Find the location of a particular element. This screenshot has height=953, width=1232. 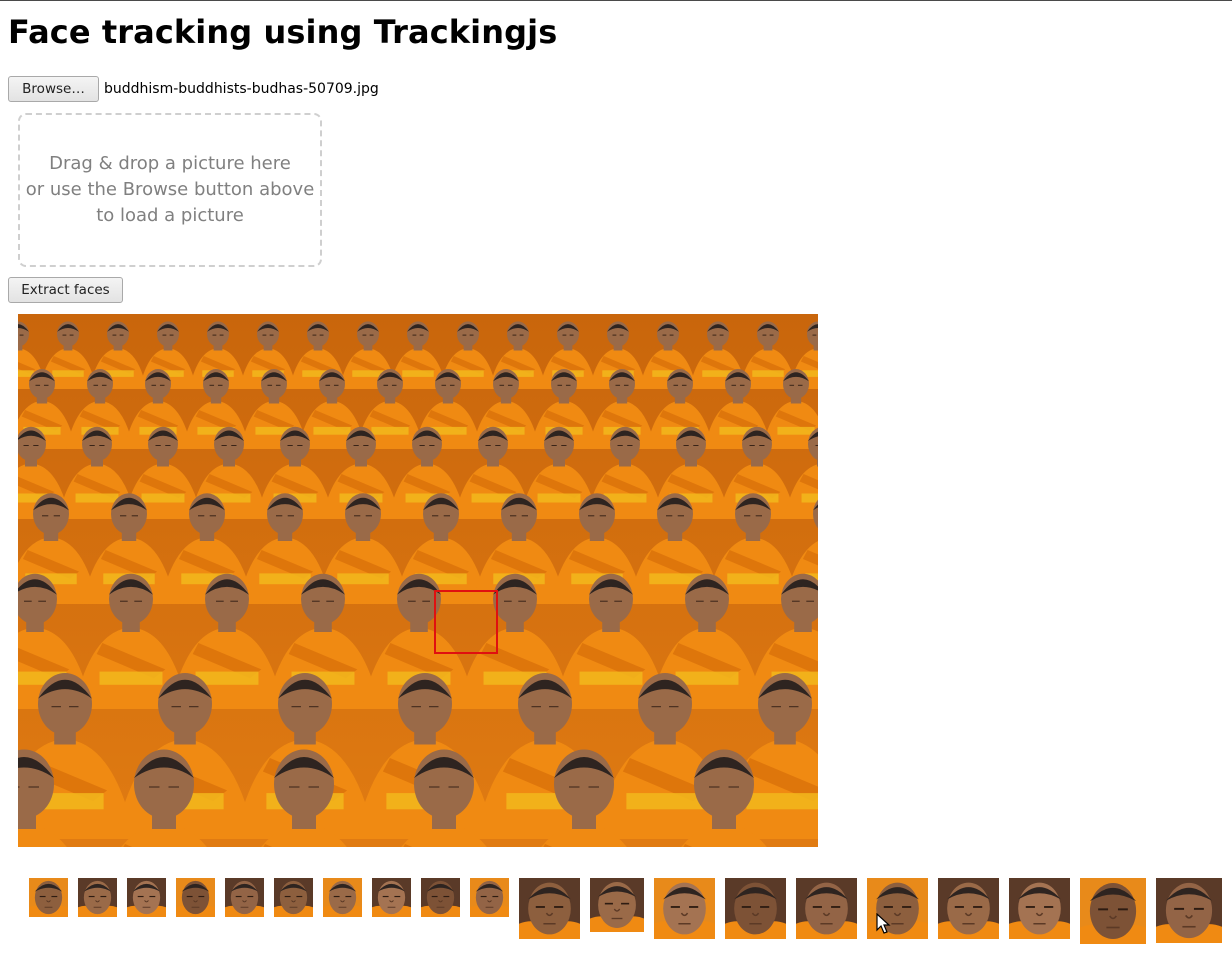

drop-zone-line-2: or use the Browse button above is located at coordinates (170, 189).